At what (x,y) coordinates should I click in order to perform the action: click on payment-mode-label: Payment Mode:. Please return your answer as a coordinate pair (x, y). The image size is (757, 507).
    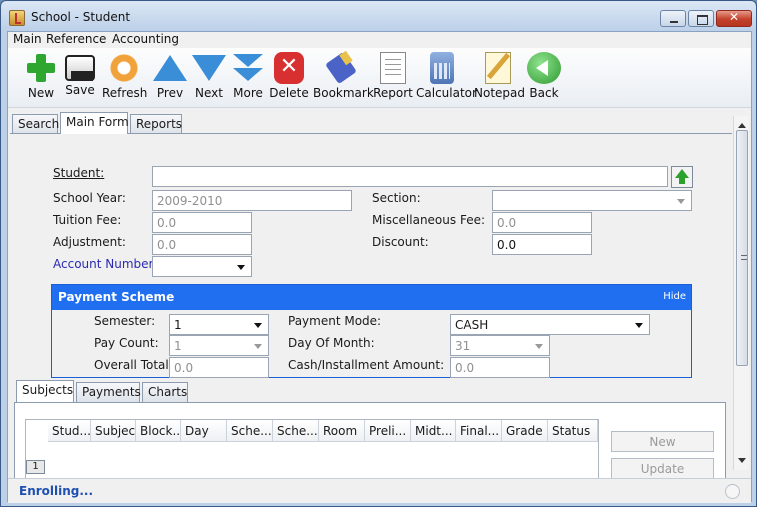
    Looking at the image, I should click on (335, 321).